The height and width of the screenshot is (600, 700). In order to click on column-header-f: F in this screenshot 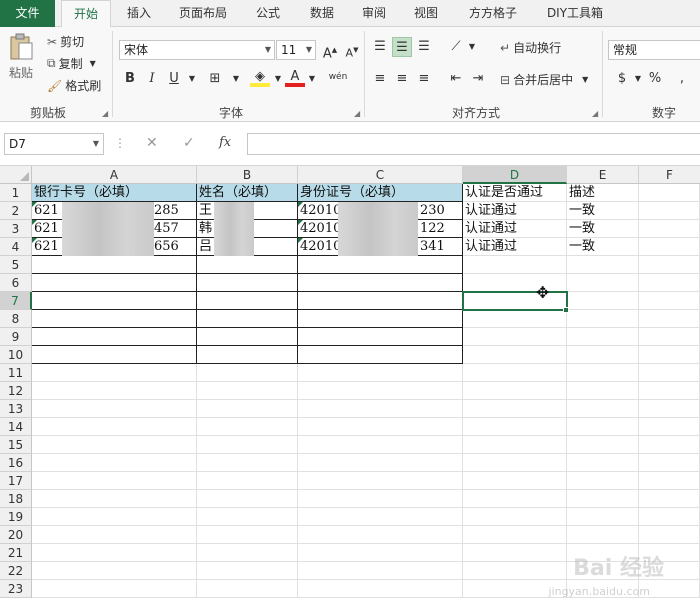, I will do `click(669, 175)`.